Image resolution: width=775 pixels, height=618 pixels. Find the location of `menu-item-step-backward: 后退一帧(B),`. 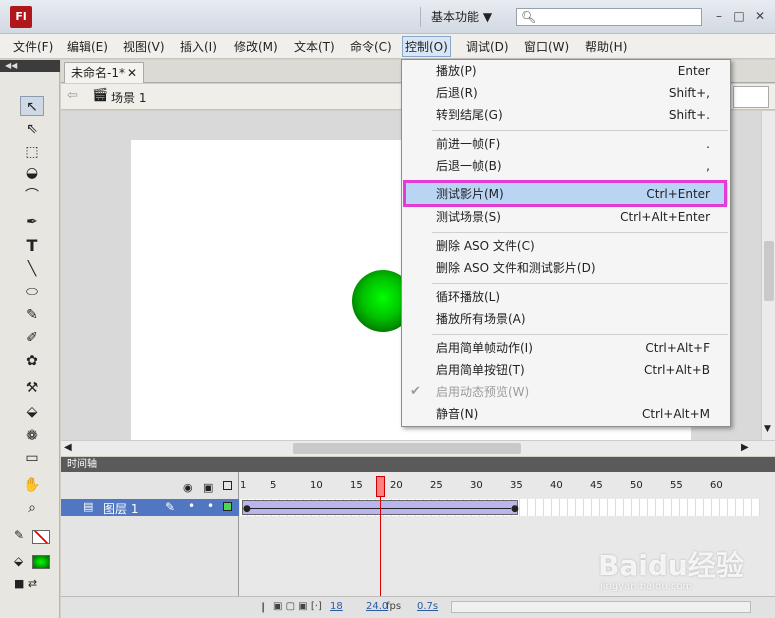

menu-item-step-backward: 后退一帧(B), is located at coordinates (566, 166).